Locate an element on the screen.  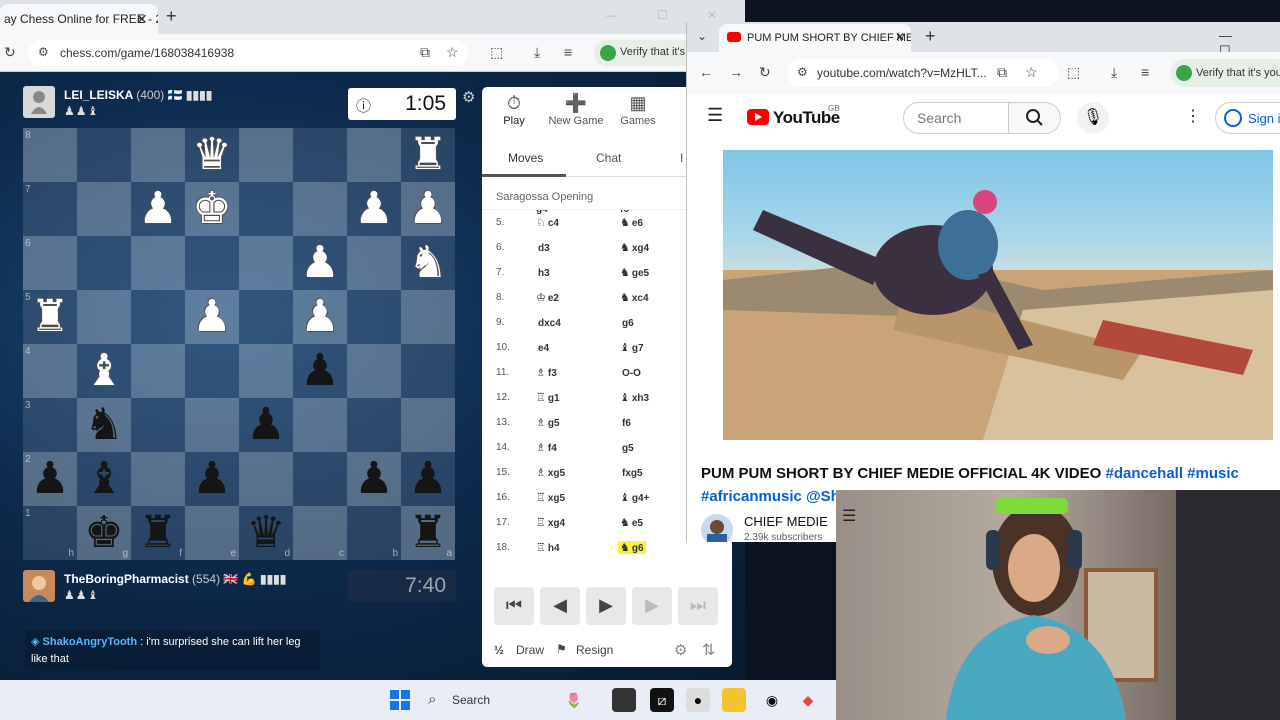
games-button: ▦ Games is located at coordinates (638, 111).